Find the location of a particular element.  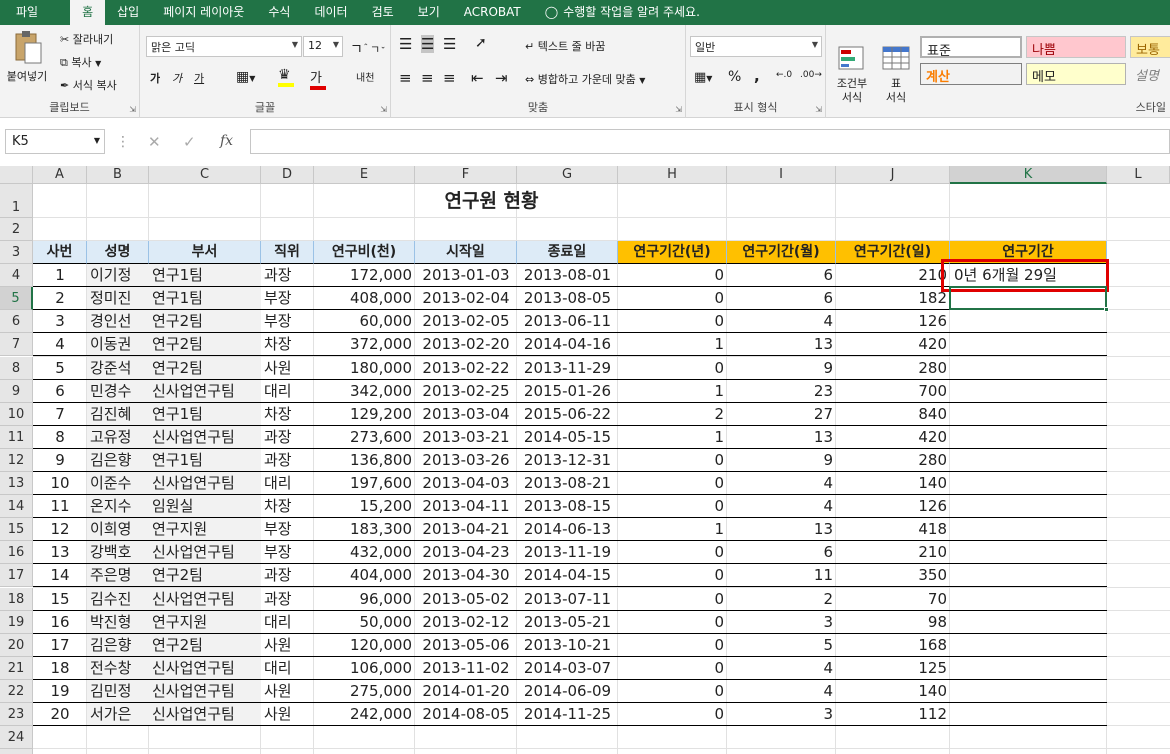

row-header-24: 24 is located at coordinates (16, 738).